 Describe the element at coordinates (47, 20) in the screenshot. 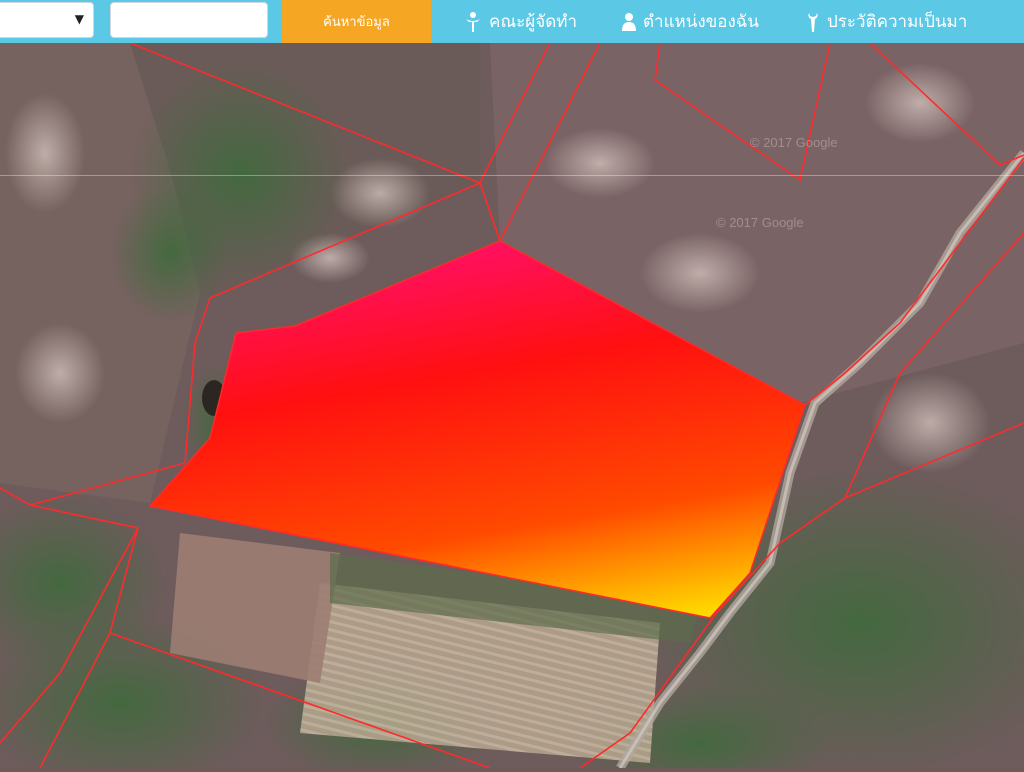

I see `province-select: ▼` at that location.